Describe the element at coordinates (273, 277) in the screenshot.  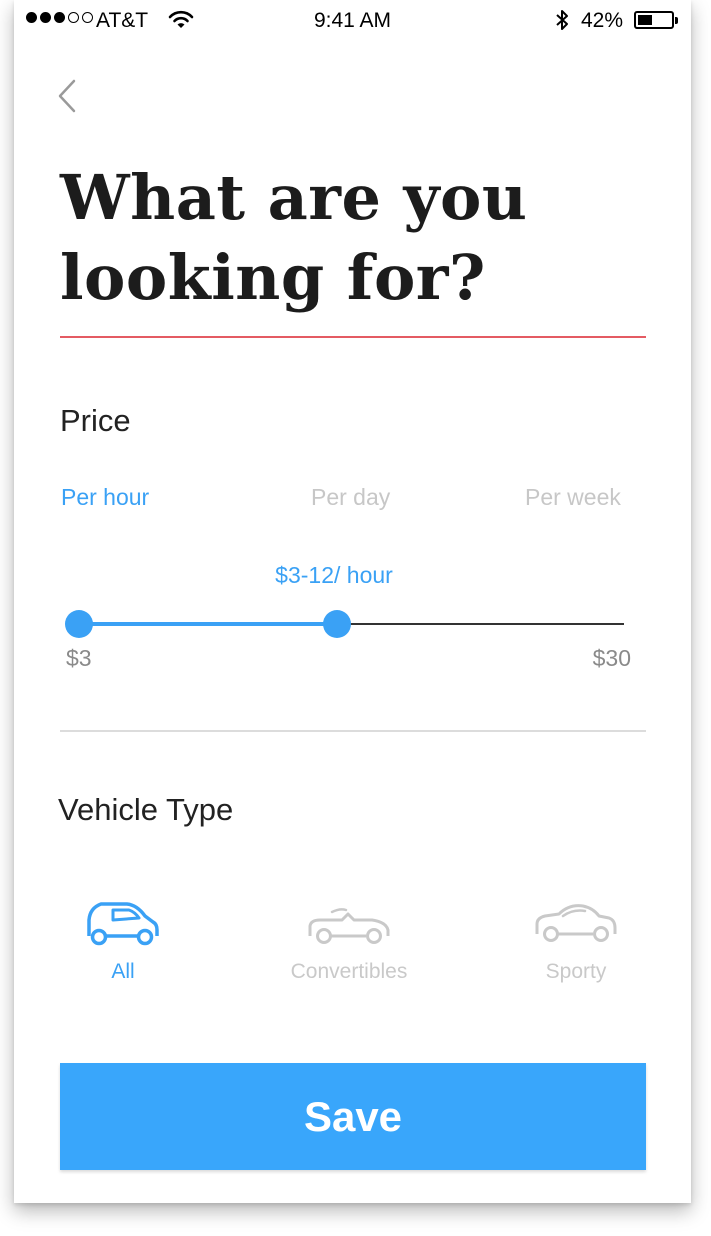
I see `page-title-line: looking for?` at that location.